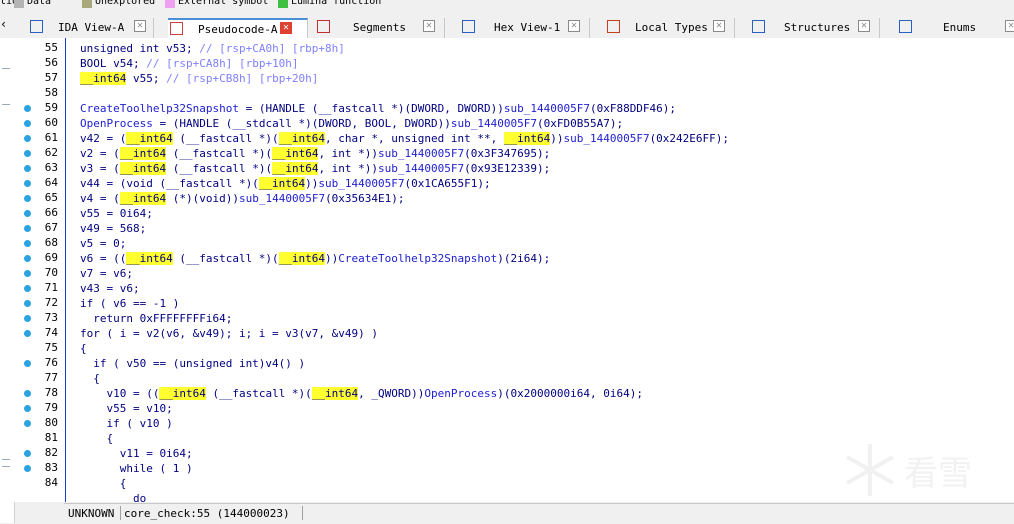  What do you see at coordinates (136, 453) in the screenshot?
I see `code-line: v11 = 0i64;` at bounding box center [136, 453].